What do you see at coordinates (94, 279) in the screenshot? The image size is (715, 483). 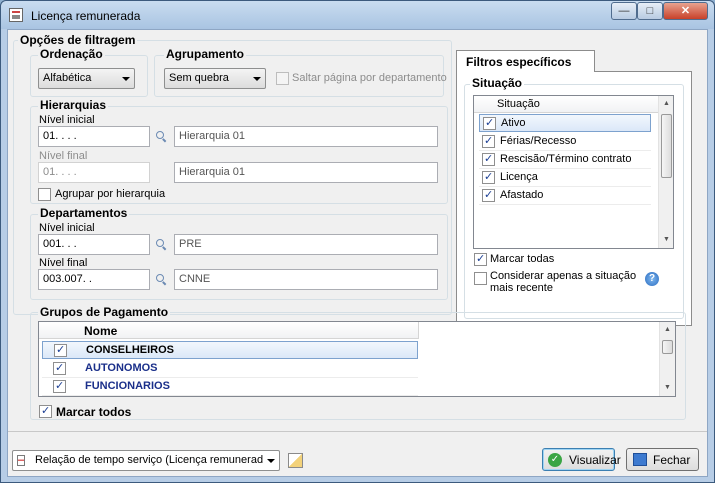 I see `dept-final-input: 003.007. .` at bounding box center [94, 279].